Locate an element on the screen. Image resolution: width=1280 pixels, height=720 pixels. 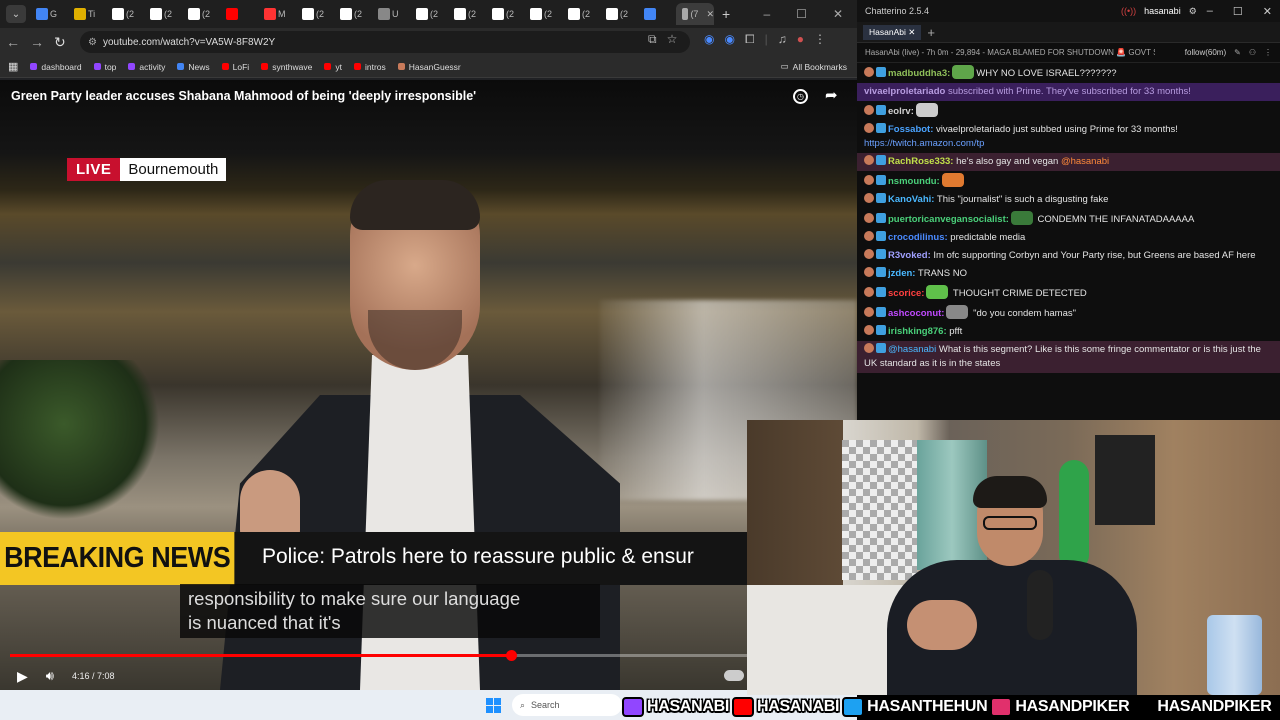
bookmark-item: dashboard is located at coordinates (56, 67).